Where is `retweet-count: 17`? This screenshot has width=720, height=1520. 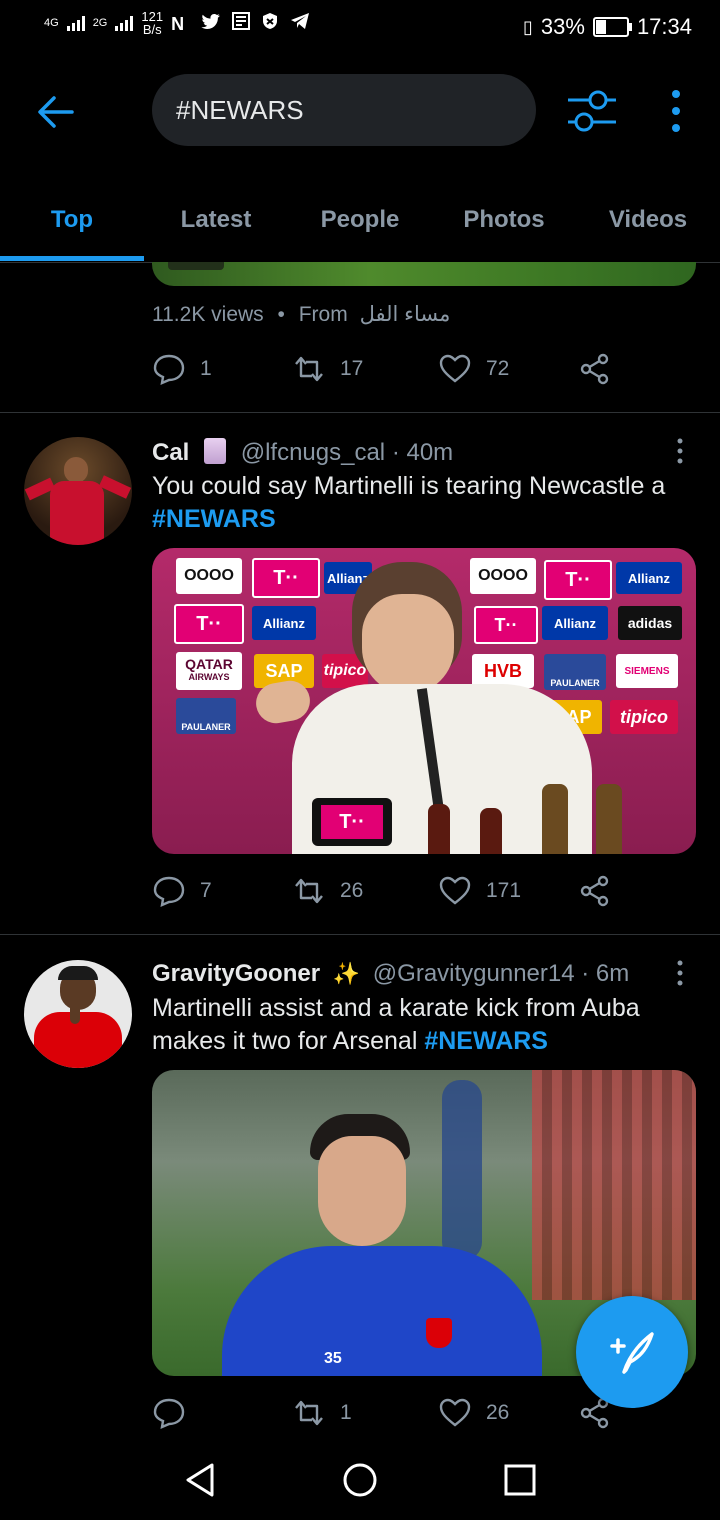 retweet-count: 17 is located at coordinates (352, 368).